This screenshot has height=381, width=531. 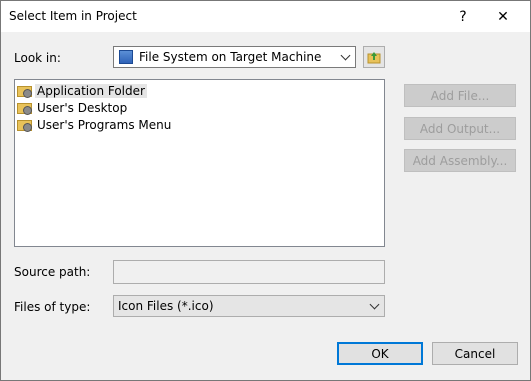 What do you see at coordinates (265, 16) in the screenshot?
I see `title-bar: Select Item in Project ? ✕` at bounding box center [265, 16].